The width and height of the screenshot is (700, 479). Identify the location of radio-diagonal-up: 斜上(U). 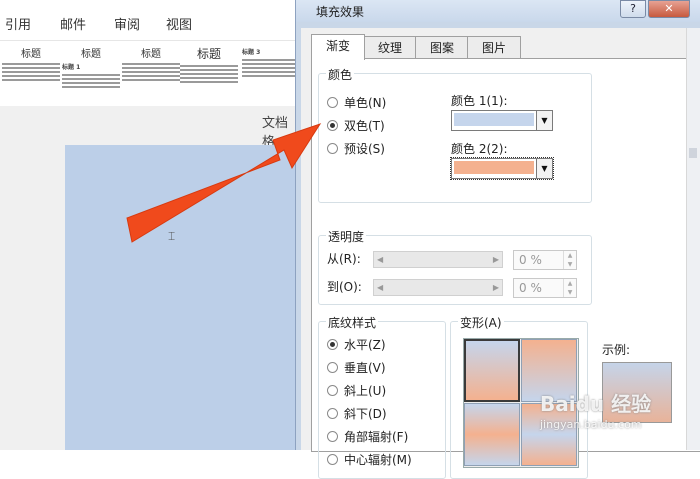
(356, 390).